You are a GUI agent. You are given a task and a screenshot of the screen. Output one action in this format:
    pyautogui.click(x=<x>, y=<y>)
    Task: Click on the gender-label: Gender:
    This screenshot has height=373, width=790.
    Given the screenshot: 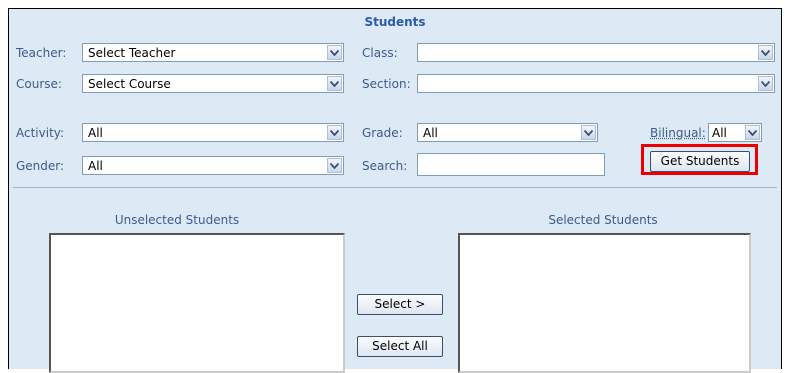 What is the action you would take?
    pyautogui.click(x=40, y=166)
    